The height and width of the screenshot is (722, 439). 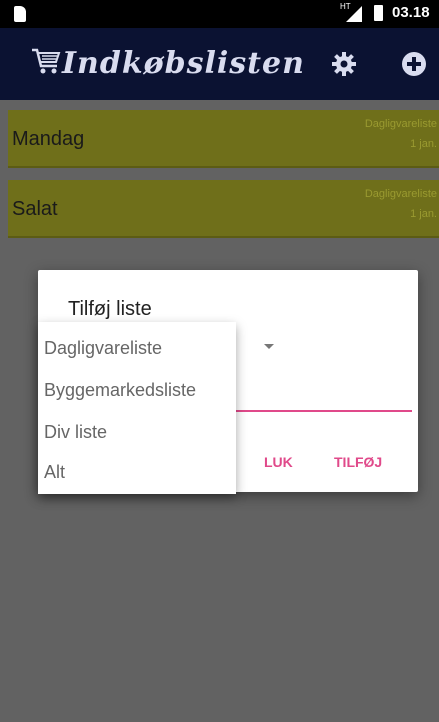 What do you see at coordinates (324, 411) in the screenshot?
I see `name-input-underline` at bounding box center [324, 411].